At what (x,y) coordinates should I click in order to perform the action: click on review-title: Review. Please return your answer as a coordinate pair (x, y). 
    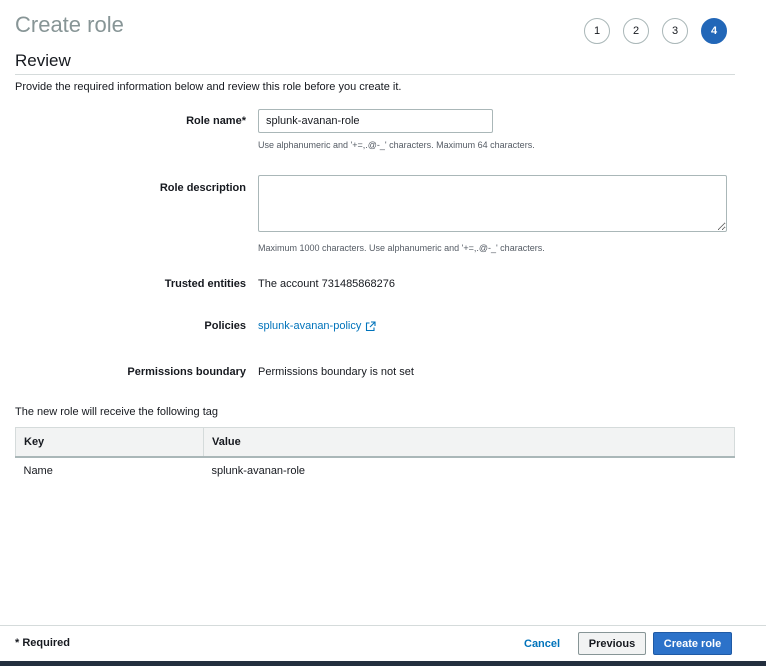
    Looking at the image, I should click on (43, 60).